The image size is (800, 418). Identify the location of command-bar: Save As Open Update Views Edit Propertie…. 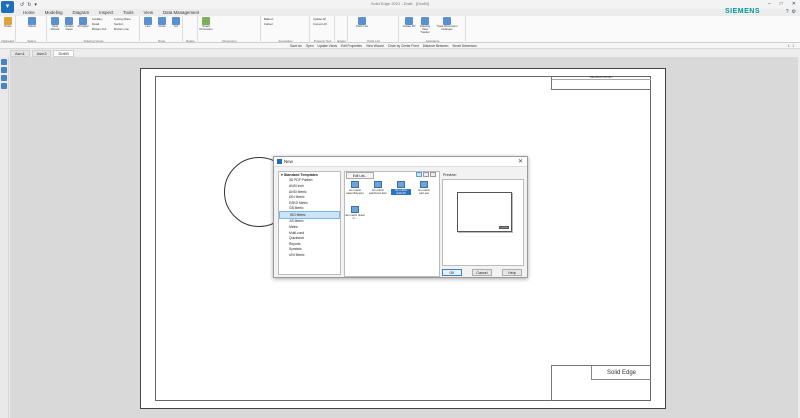
(400, 46).